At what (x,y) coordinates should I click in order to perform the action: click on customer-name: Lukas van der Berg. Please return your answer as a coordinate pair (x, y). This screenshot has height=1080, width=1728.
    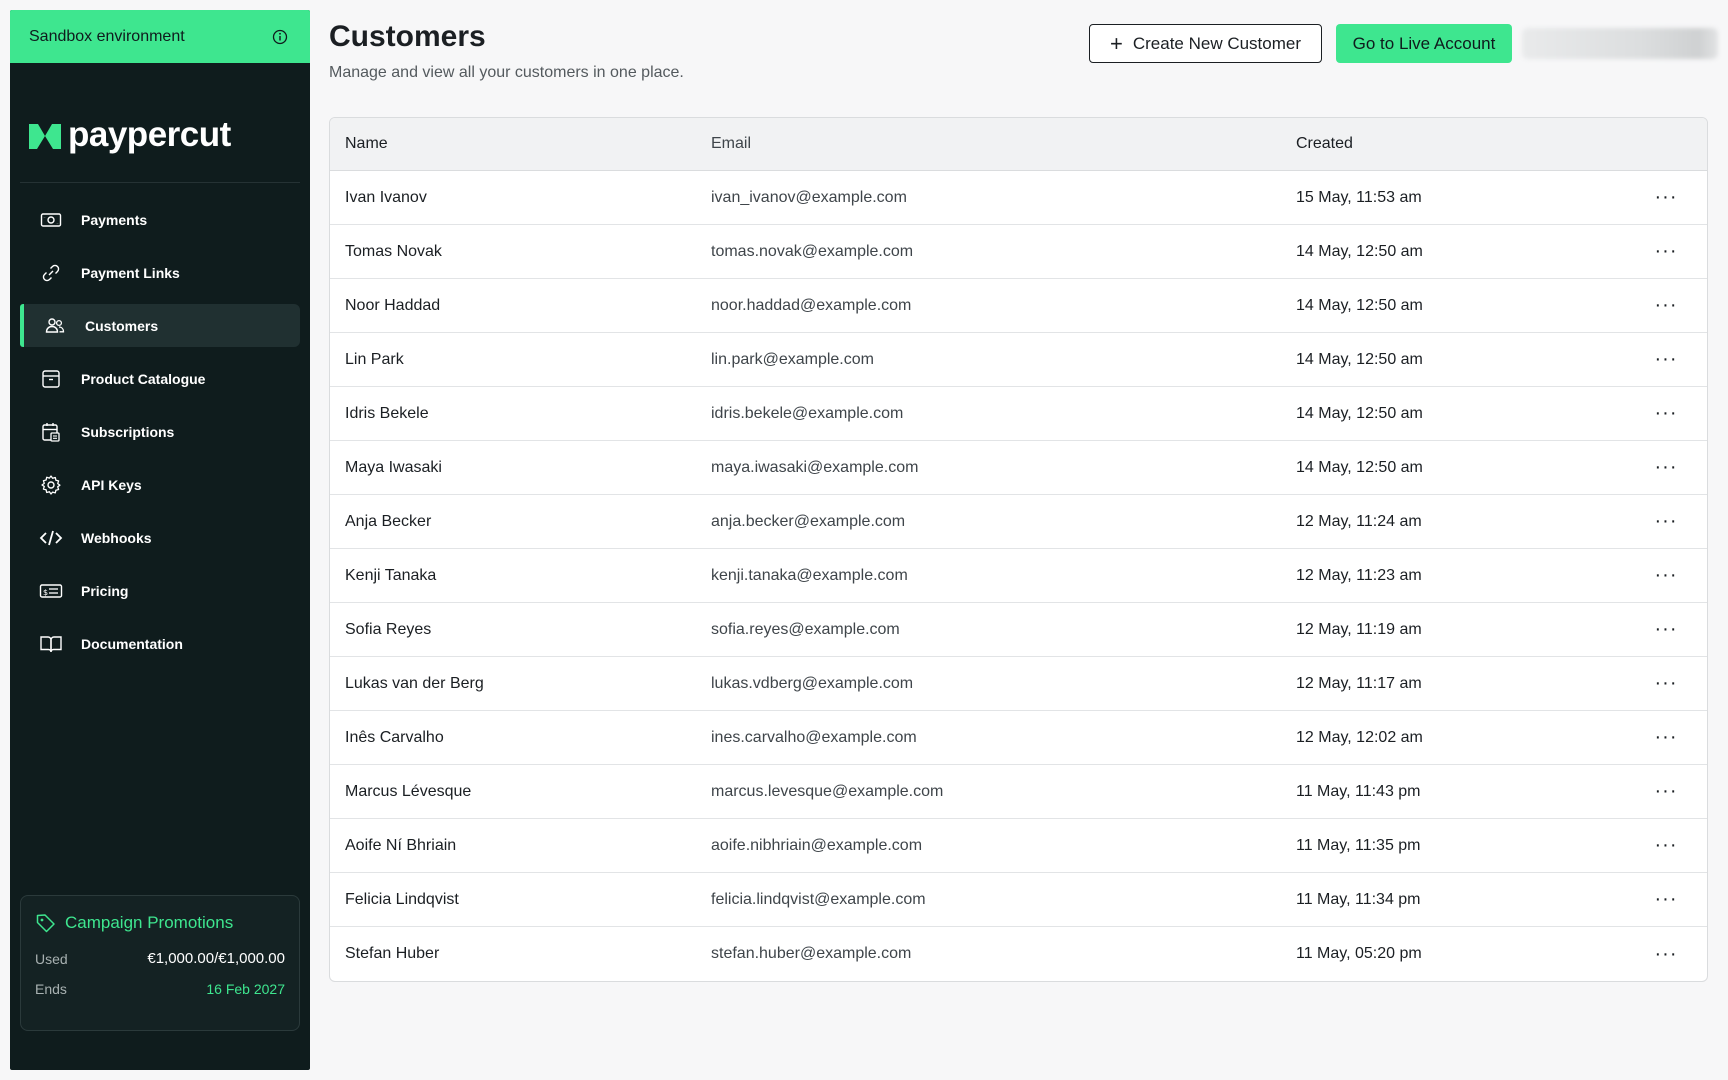
    Looking at the image, I should click on (414, 683).